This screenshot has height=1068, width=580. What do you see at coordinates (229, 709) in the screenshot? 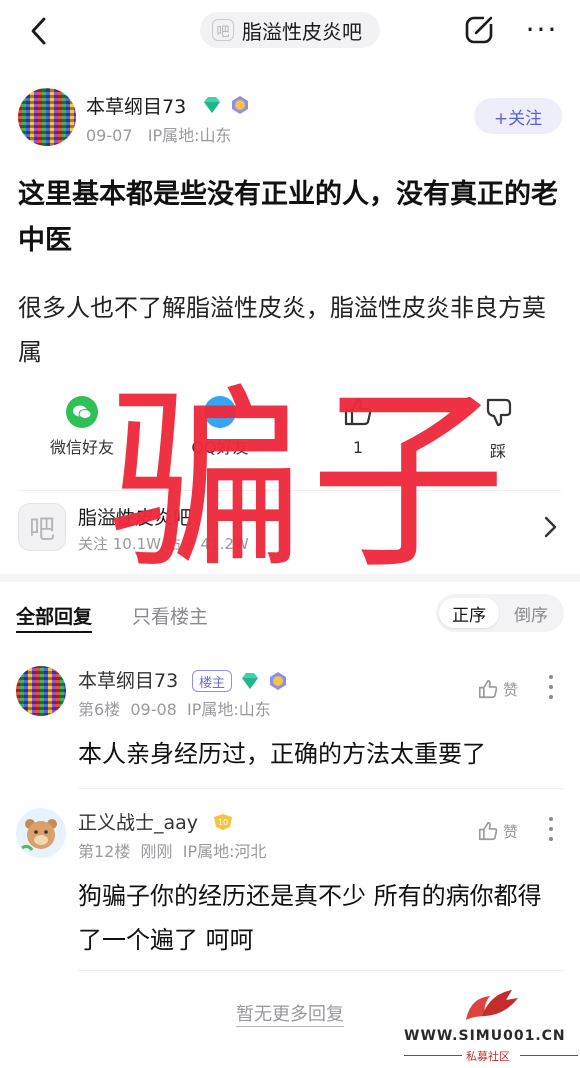
I see `reply-ip: IP属地:山东` at bounding box center [229, 709].